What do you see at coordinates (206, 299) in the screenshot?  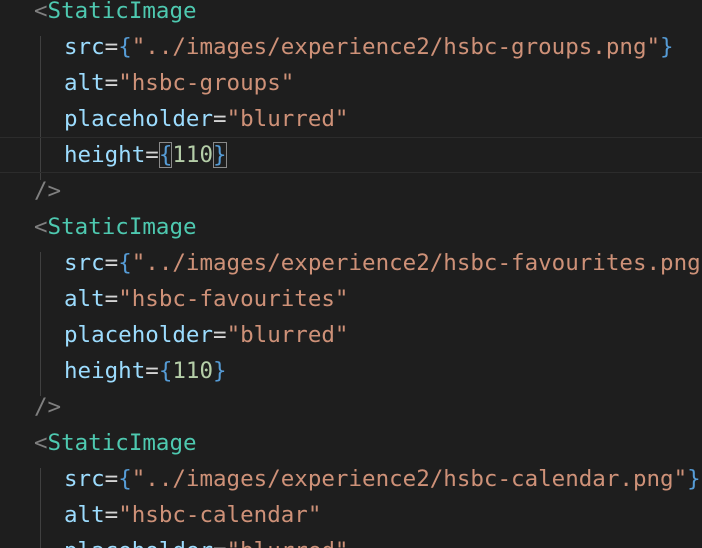 I see `alt-attribute: alt="hsbc-favourites"` at bounding box center [206, 299].